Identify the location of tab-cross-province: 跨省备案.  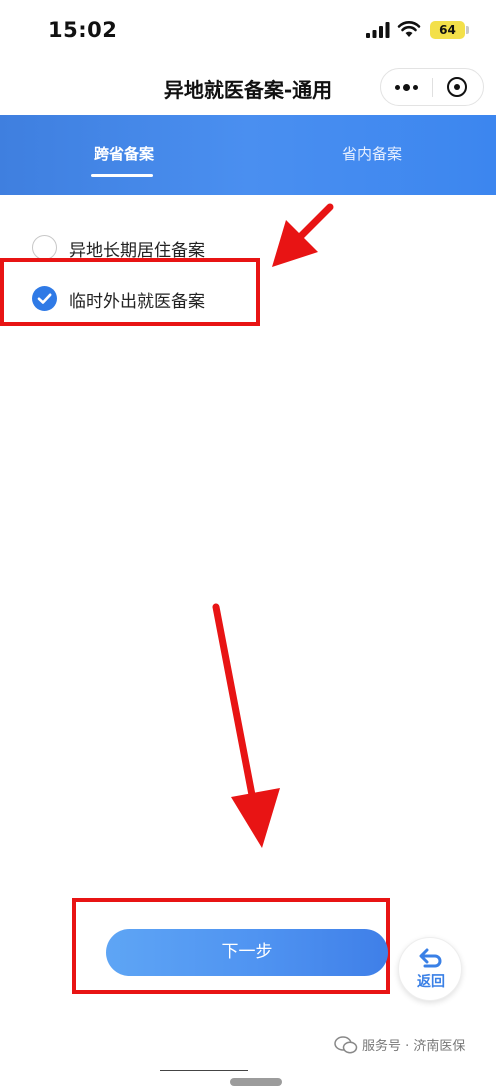
(124, 153).